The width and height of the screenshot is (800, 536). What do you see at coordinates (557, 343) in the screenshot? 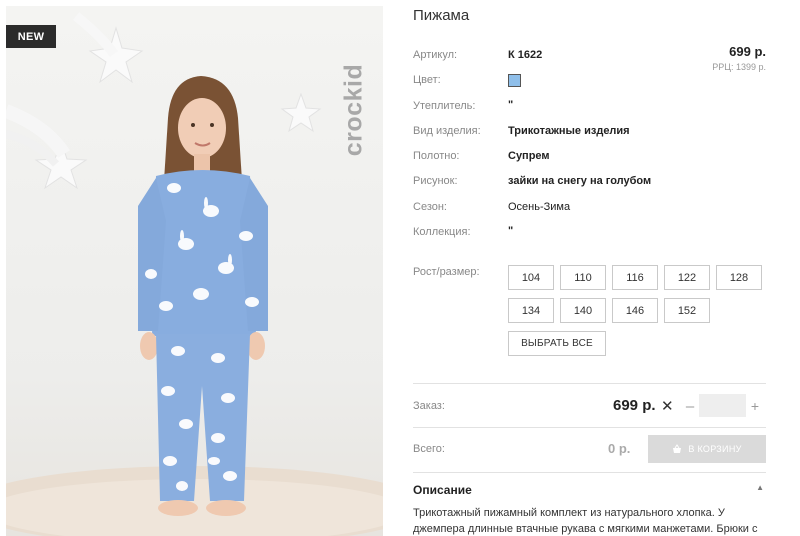
I see `select-all-sizes-button: ВЫБРАТЬ ВСЕ` at bounding box center [557, 343].